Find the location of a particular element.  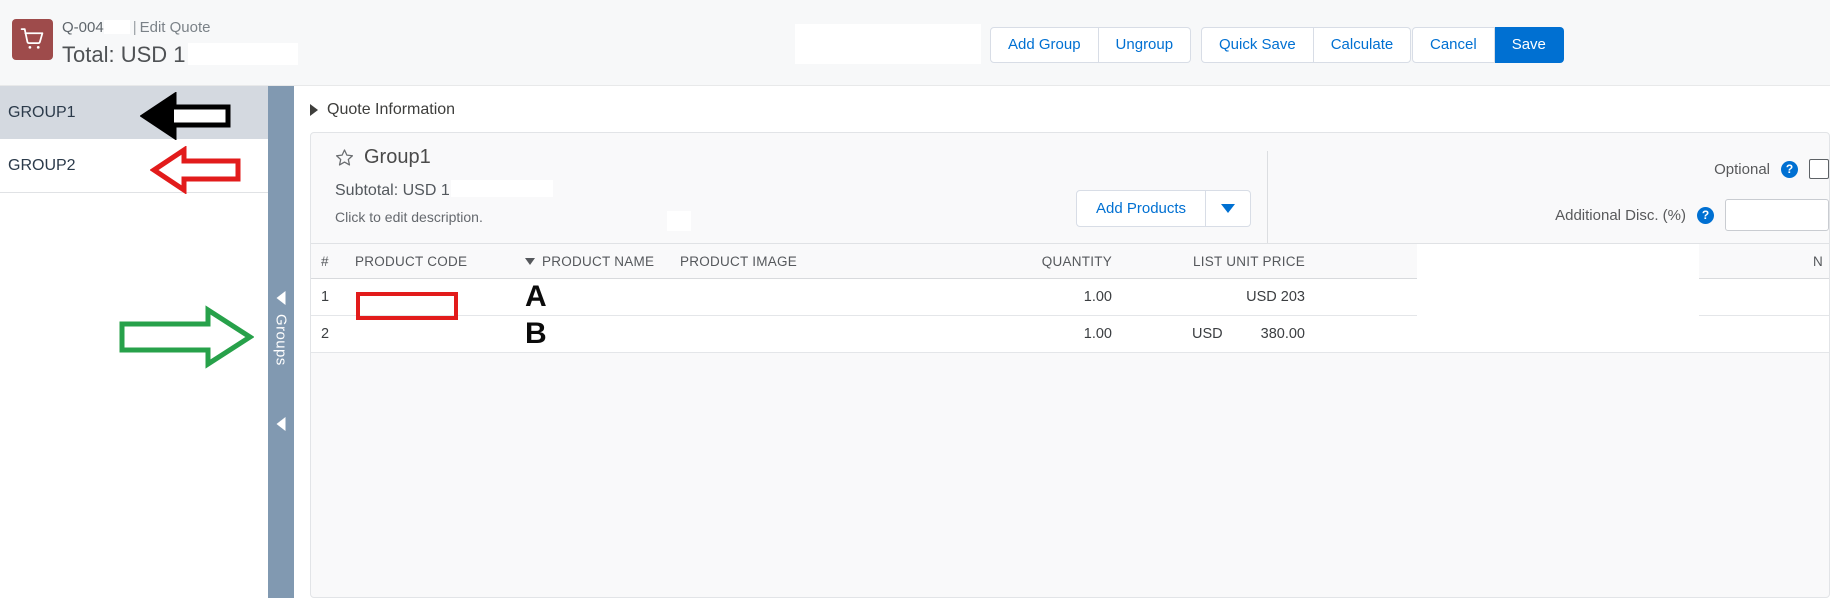

add-group-button: Add Group is located at coordinates (1044, 45).